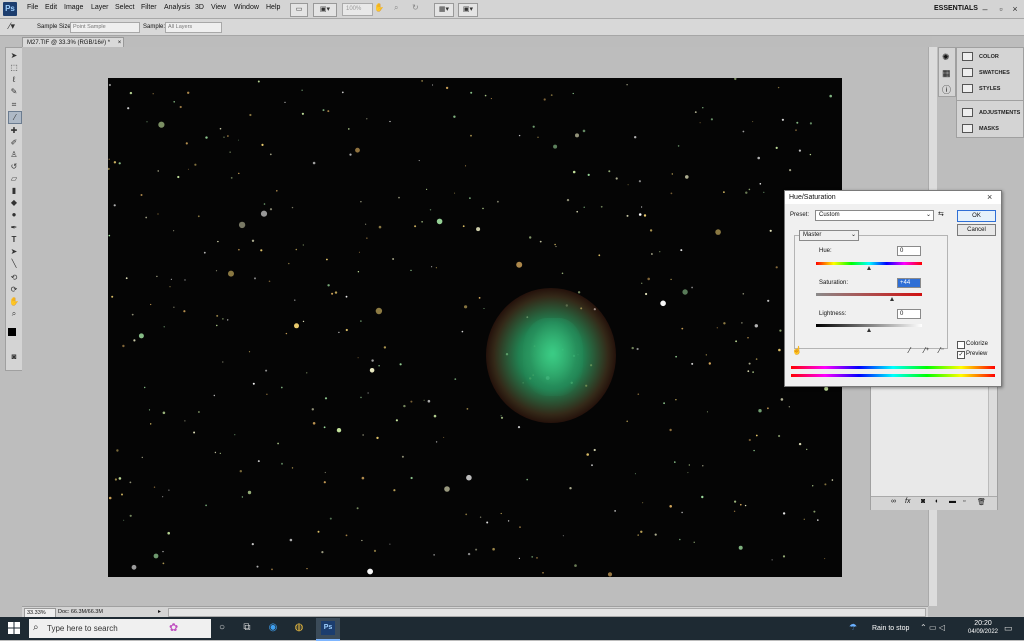 This screenshot has width=1024, height=641. I want to click on pen-tool-icon: ✒, so click(14, 227).